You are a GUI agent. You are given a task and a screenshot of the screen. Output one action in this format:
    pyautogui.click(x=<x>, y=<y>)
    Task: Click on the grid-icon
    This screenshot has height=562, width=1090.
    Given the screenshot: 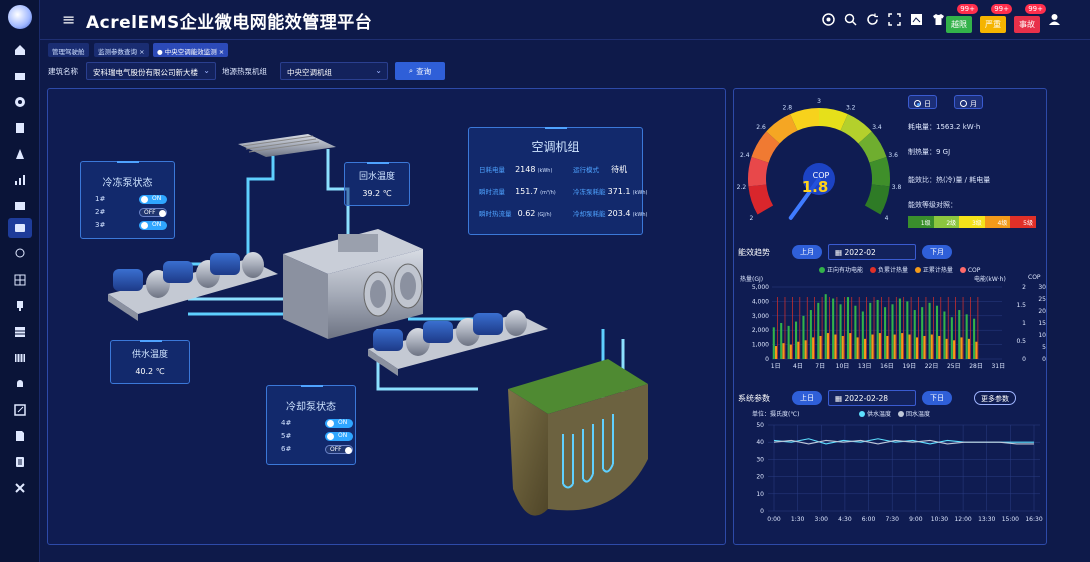 What is the action you would take?
    pyautogui.click(x=20, y=280)
    